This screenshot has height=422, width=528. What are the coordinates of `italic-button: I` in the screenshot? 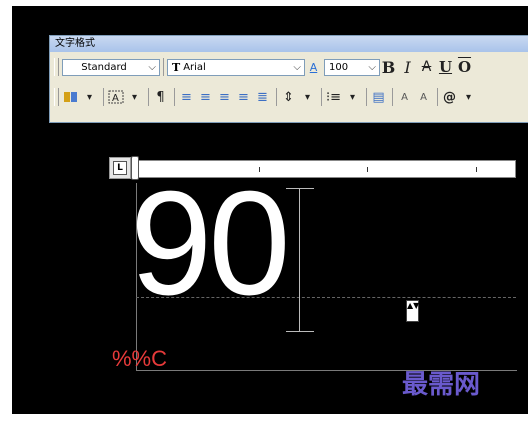 It's located at (407, 67).